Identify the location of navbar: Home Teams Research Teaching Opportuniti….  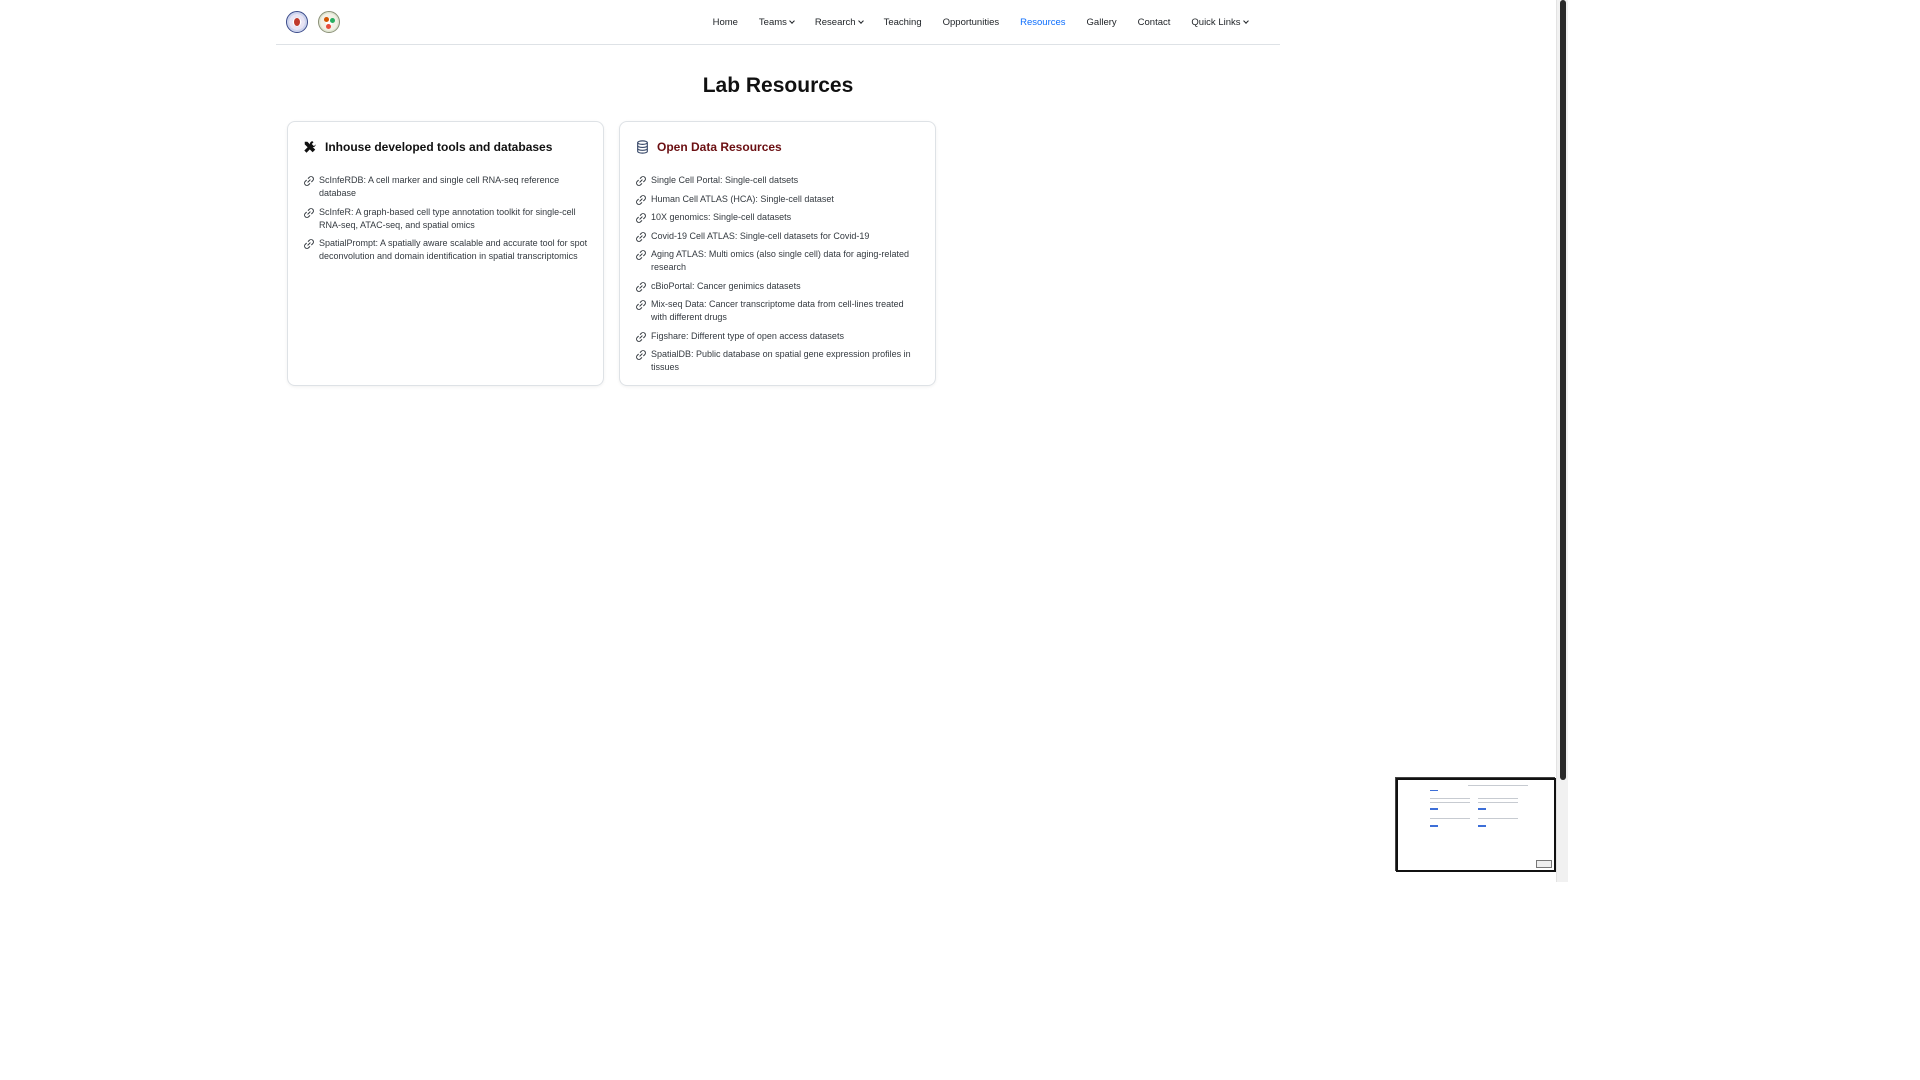
(778, 22).